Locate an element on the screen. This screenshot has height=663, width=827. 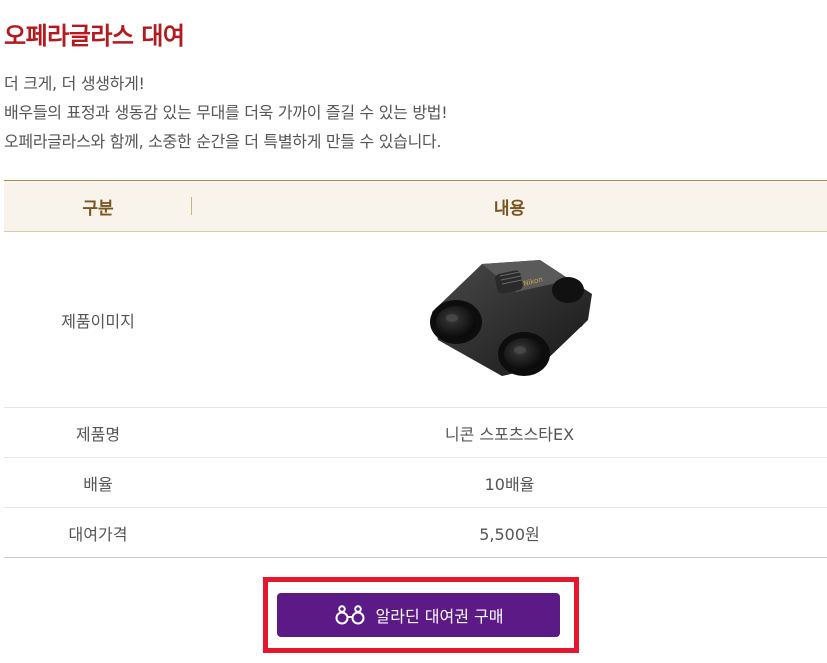
table-row-name: 제품명 니콘 스포츠스타EX is located at coordinates (415, 433).